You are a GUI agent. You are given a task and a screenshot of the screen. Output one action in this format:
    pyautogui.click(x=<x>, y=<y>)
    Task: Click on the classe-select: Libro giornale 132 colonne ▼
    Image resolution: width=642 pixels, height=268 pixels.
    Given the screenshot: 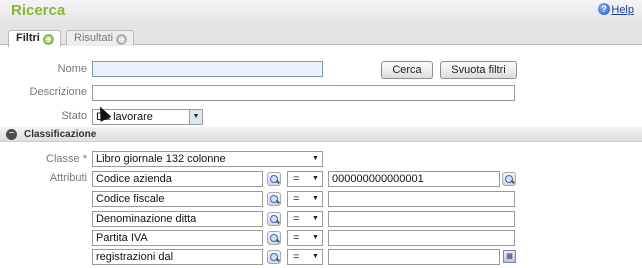 What is the action you would take?
    pyautogui.click(x=207, y=159)
    